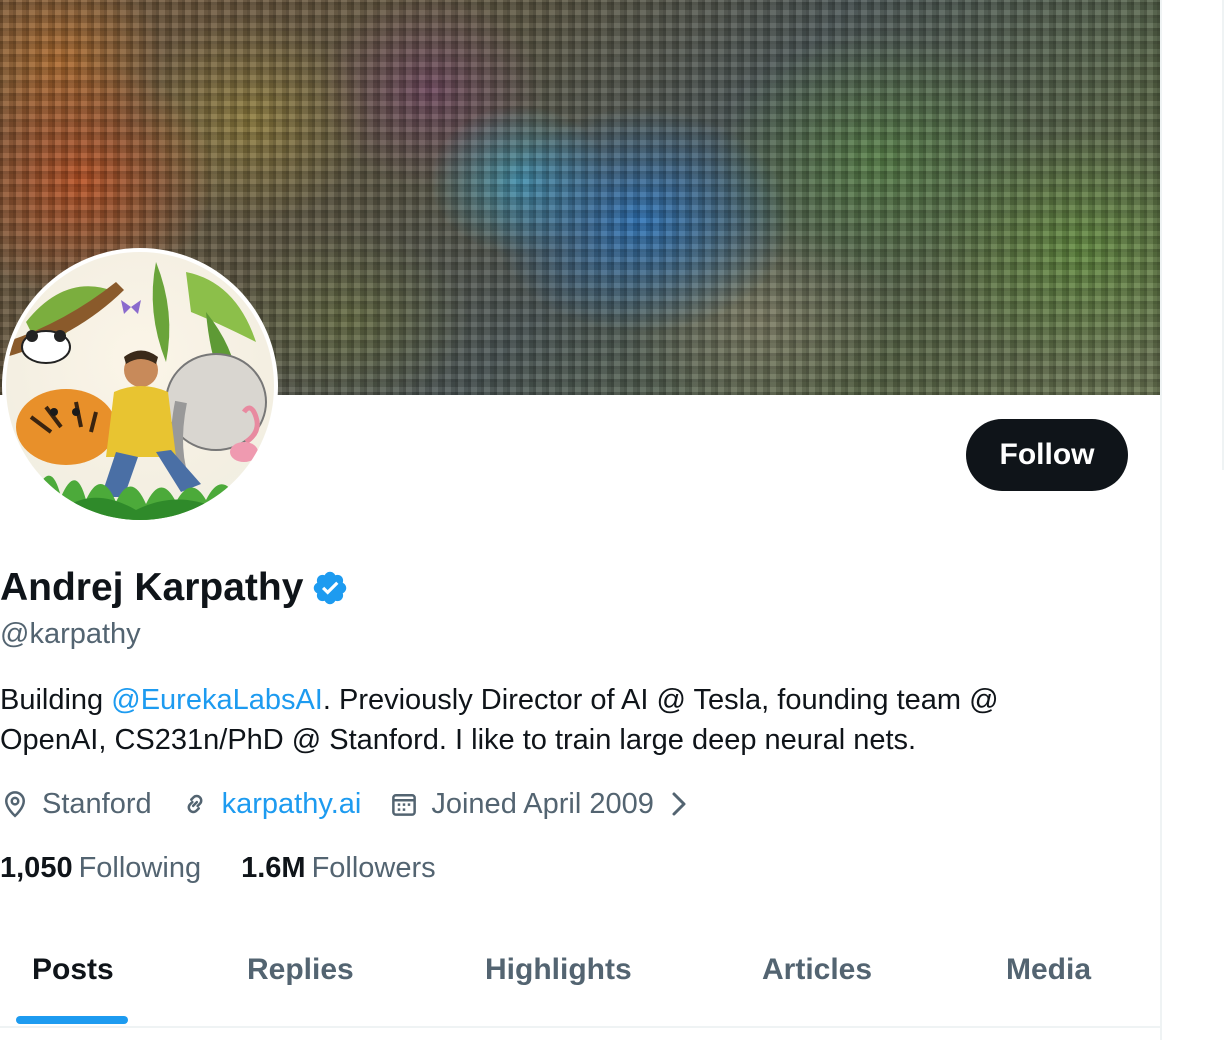 Image resolution: width=1224 pixels, height=1040 pixels. What do you see at coordinates (542, 803) in the screenshot?
I see `joined-text: Joined April 2009` at bounding box center [542, 803].